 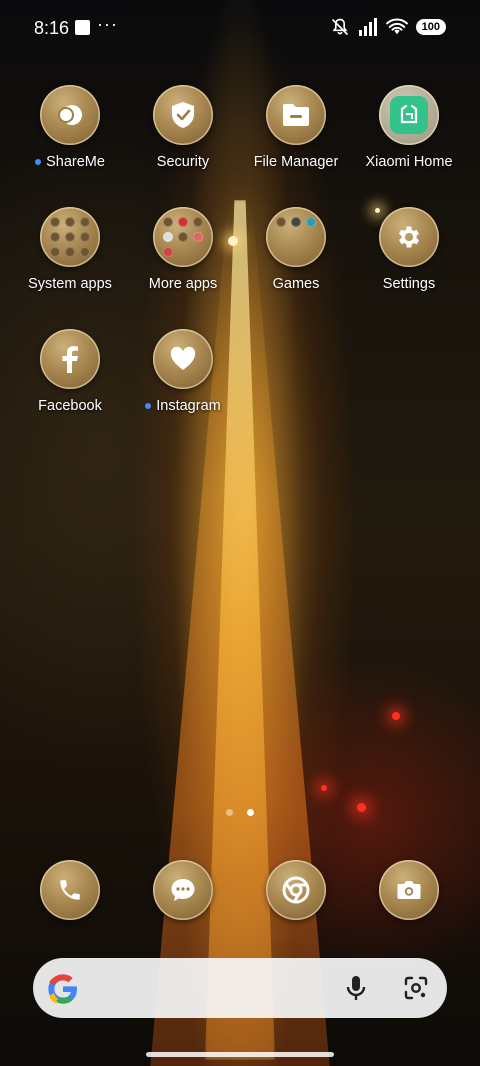 What do you see at coordinates (396, 26) in the screenshot?
I see `wifi-icon` at bounding box center [396, 26].